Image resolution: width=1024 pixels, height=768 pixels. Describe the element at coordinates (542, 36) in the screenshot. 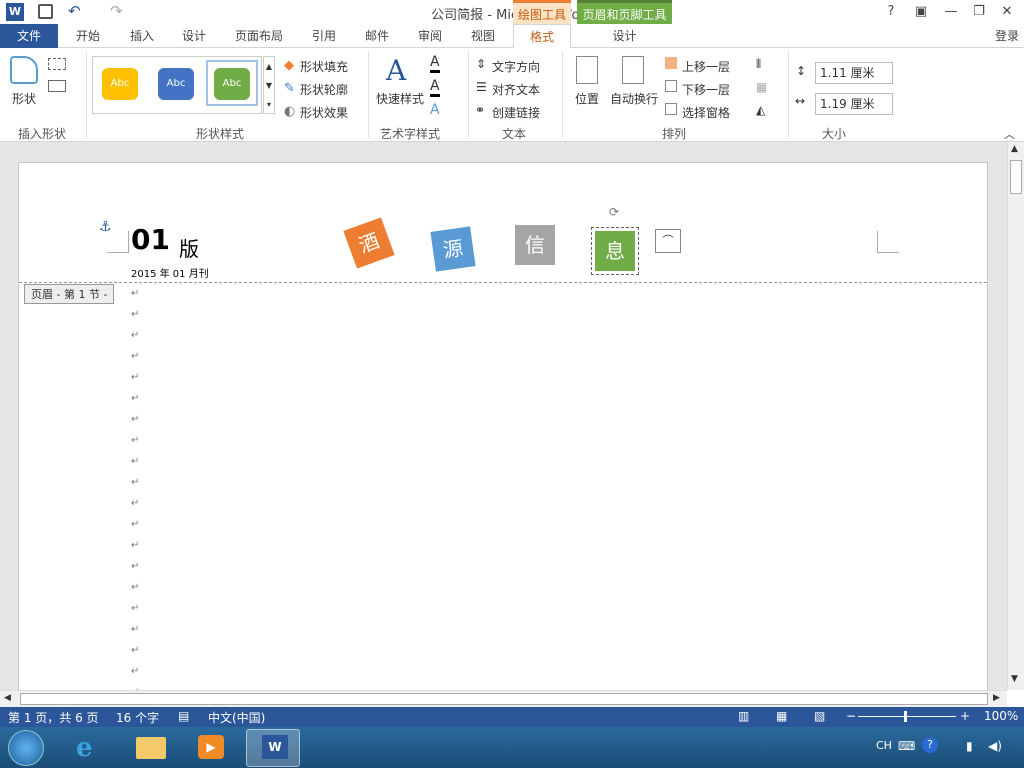

I see `tab-format: 格式` at that location.